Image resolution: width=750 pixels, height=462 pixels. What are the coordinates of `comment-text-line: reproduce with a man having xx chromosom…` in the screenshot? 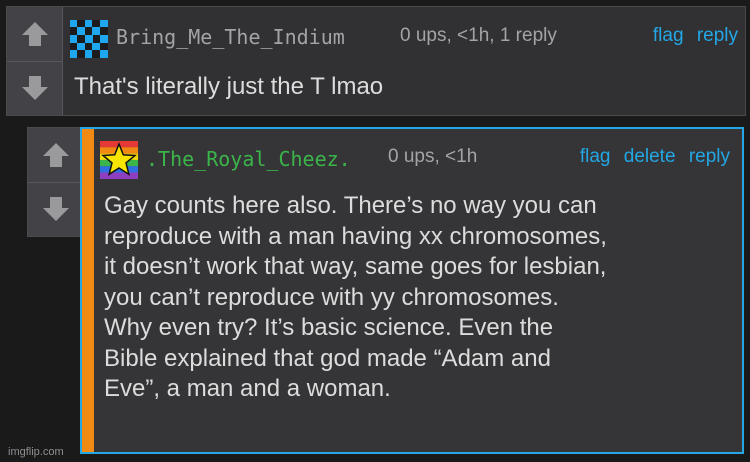 It's located at (355, 236).